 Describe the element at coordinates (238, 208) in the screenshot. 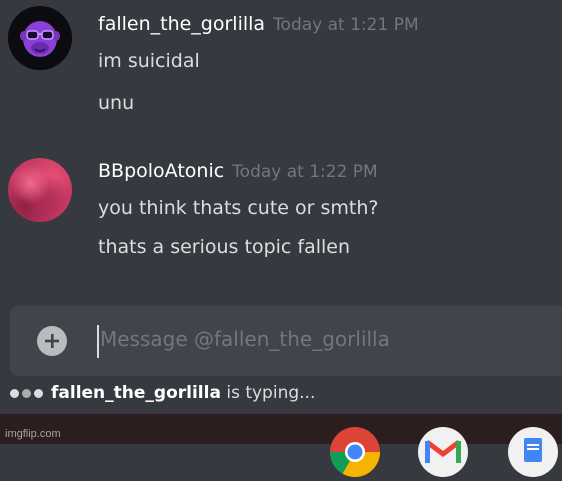

I see `message-text: you think thats cute or smth?` at that location.